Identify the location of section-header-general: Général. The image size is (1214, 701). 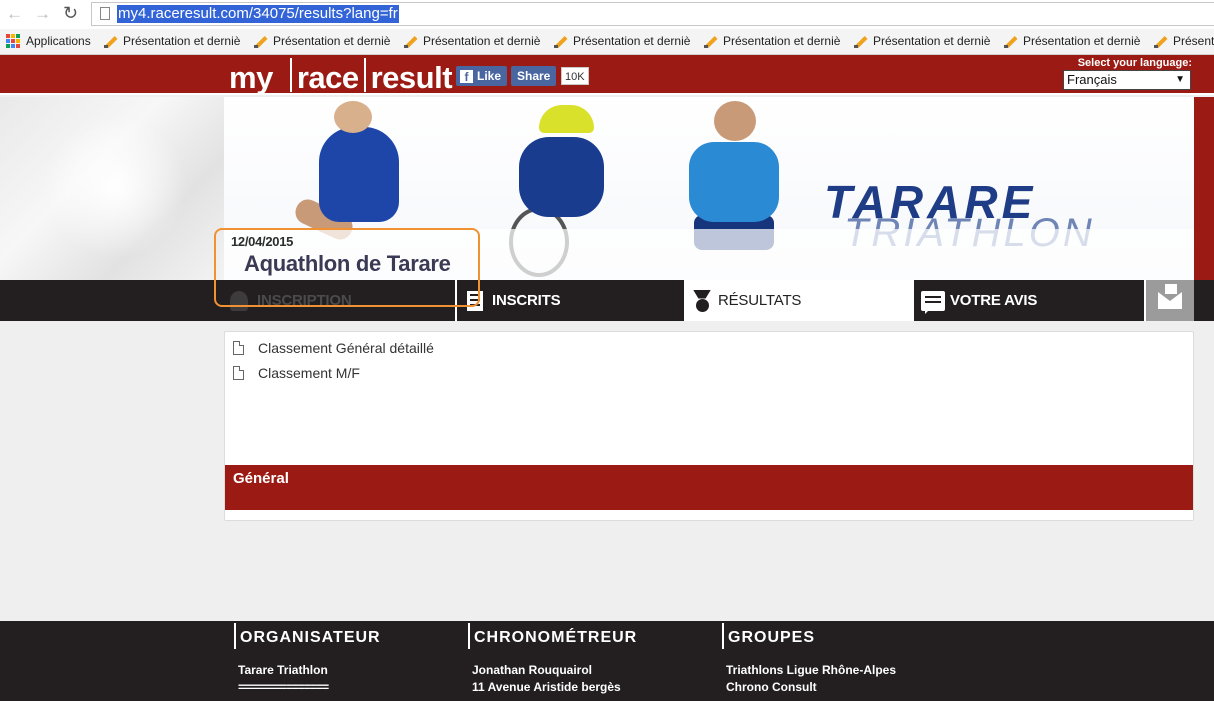
(709, 487).